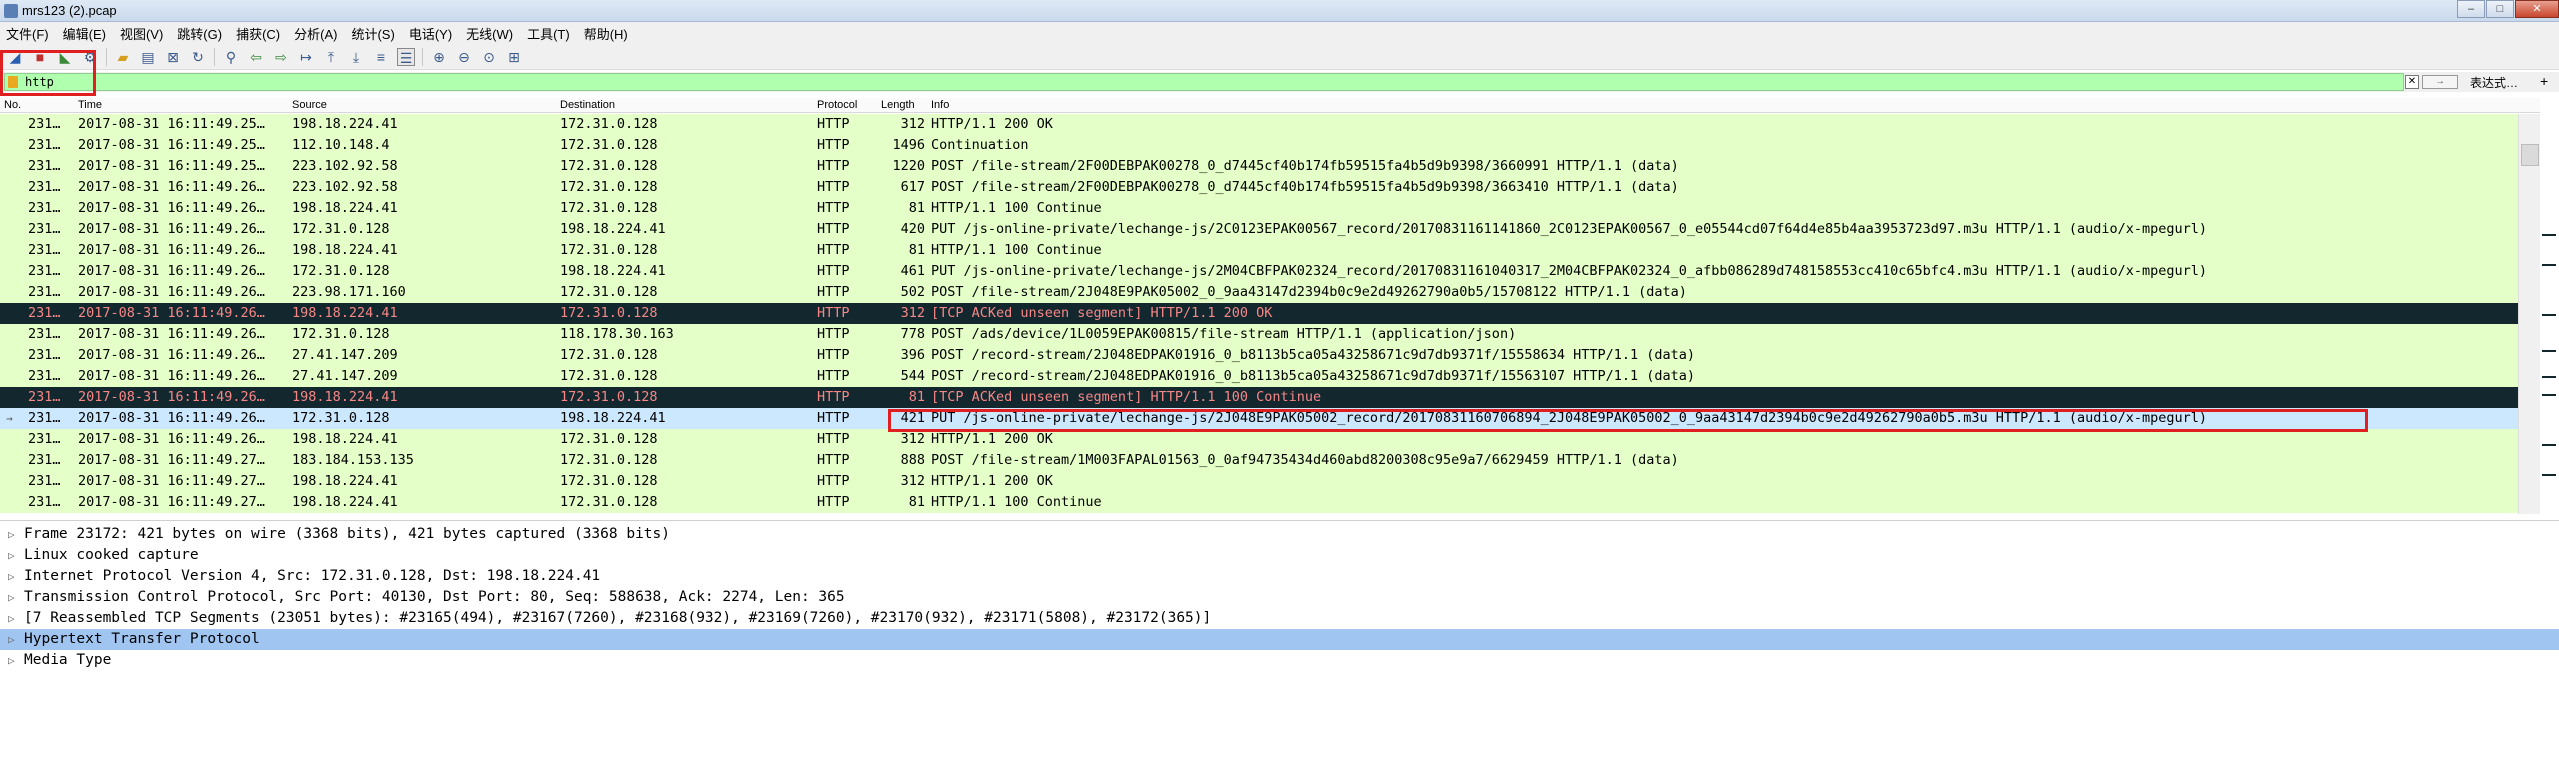 This screenshot has height=774, width=2559. Describe the element at coordinates (345, 397) in the screenshot. I see `packet-cell-src: 198.18.224.41` at that location.